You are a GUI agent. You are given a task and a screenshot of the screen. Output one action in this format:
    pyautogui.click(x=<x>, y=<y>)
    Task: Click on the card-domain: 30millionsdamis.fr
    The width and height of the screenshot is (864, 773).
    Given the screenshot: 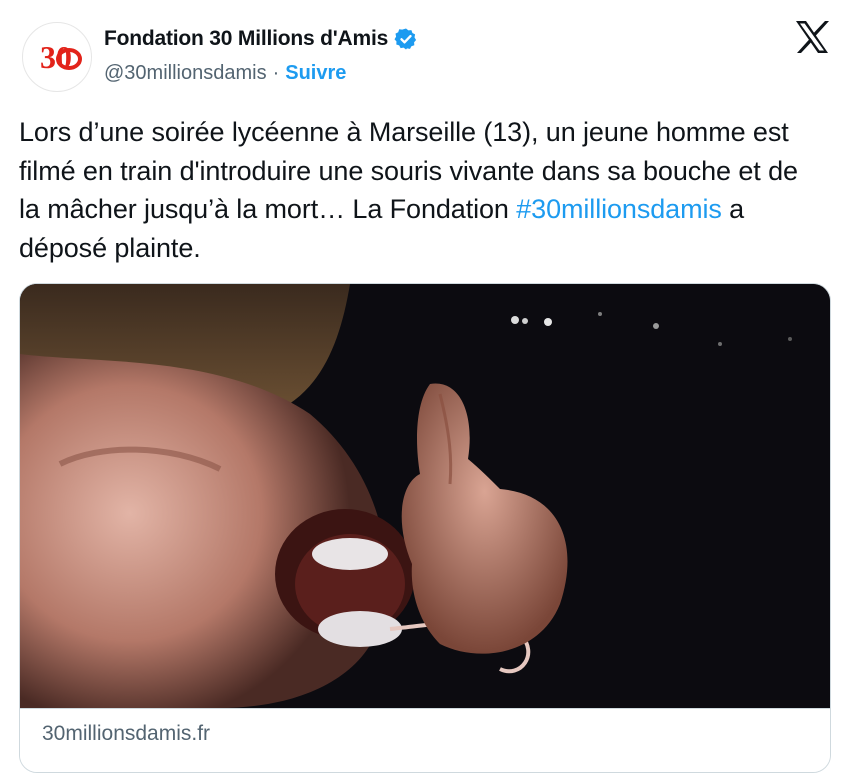 What is the action you would take?
    pyautogui.click(x=126, y=734)
    